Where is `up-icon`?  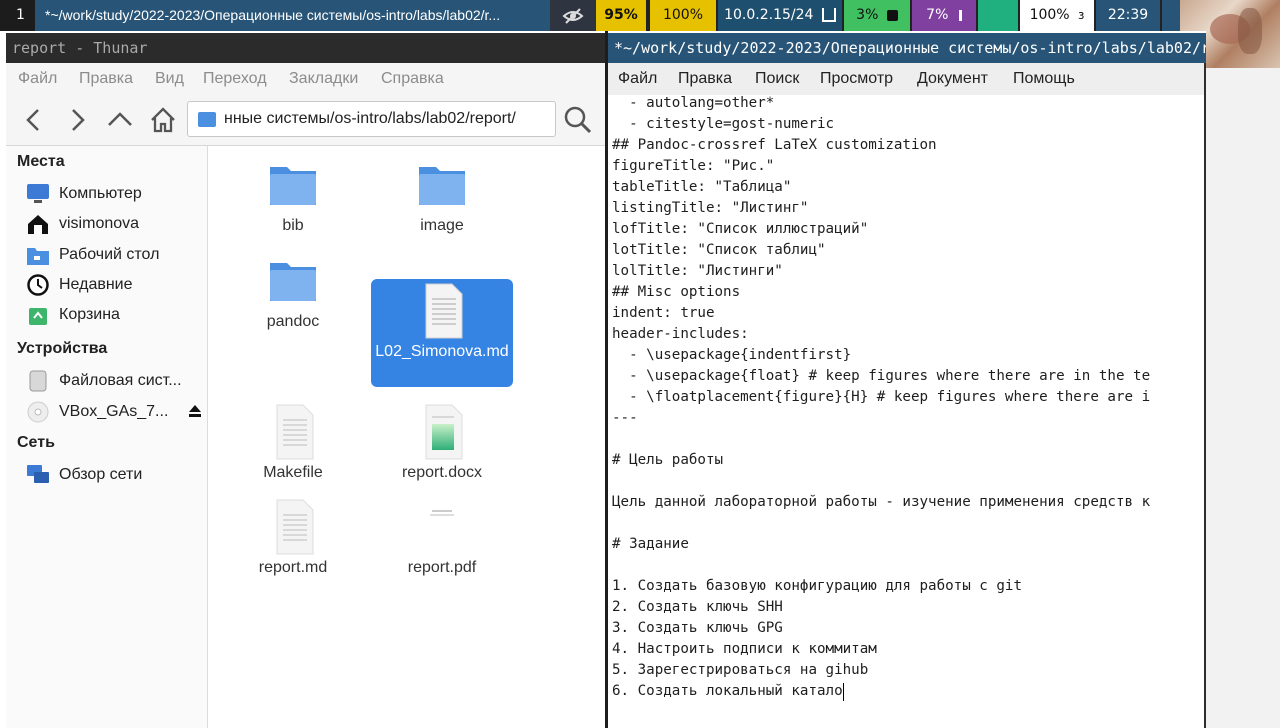
up-icon is located at coordinates (120, 120).